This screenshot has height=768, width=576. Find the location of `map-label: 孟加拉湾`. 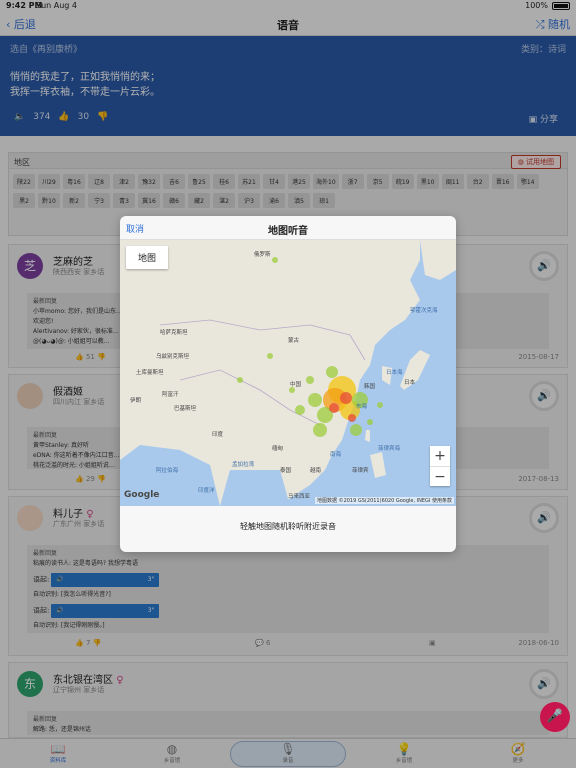

map-label: 孟加拉湾 is located at coordinates (243, 465).